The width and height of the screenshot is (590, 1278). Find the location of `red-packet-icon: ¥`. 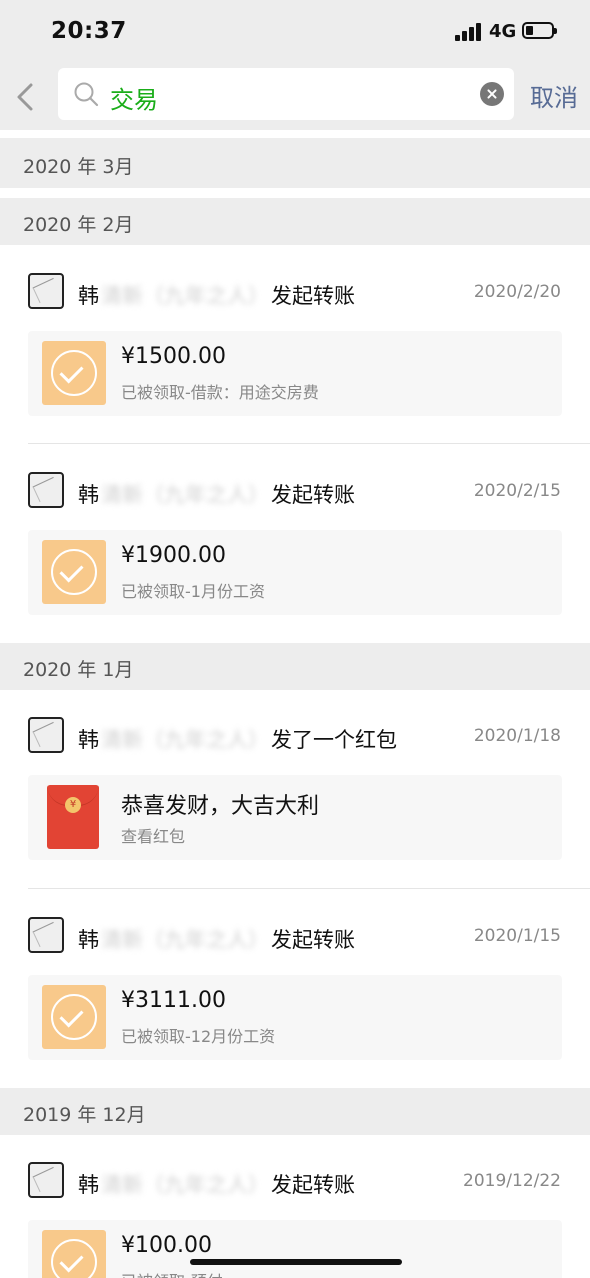

red-packet-icon: ¥ is located at coordinates (73, 817).